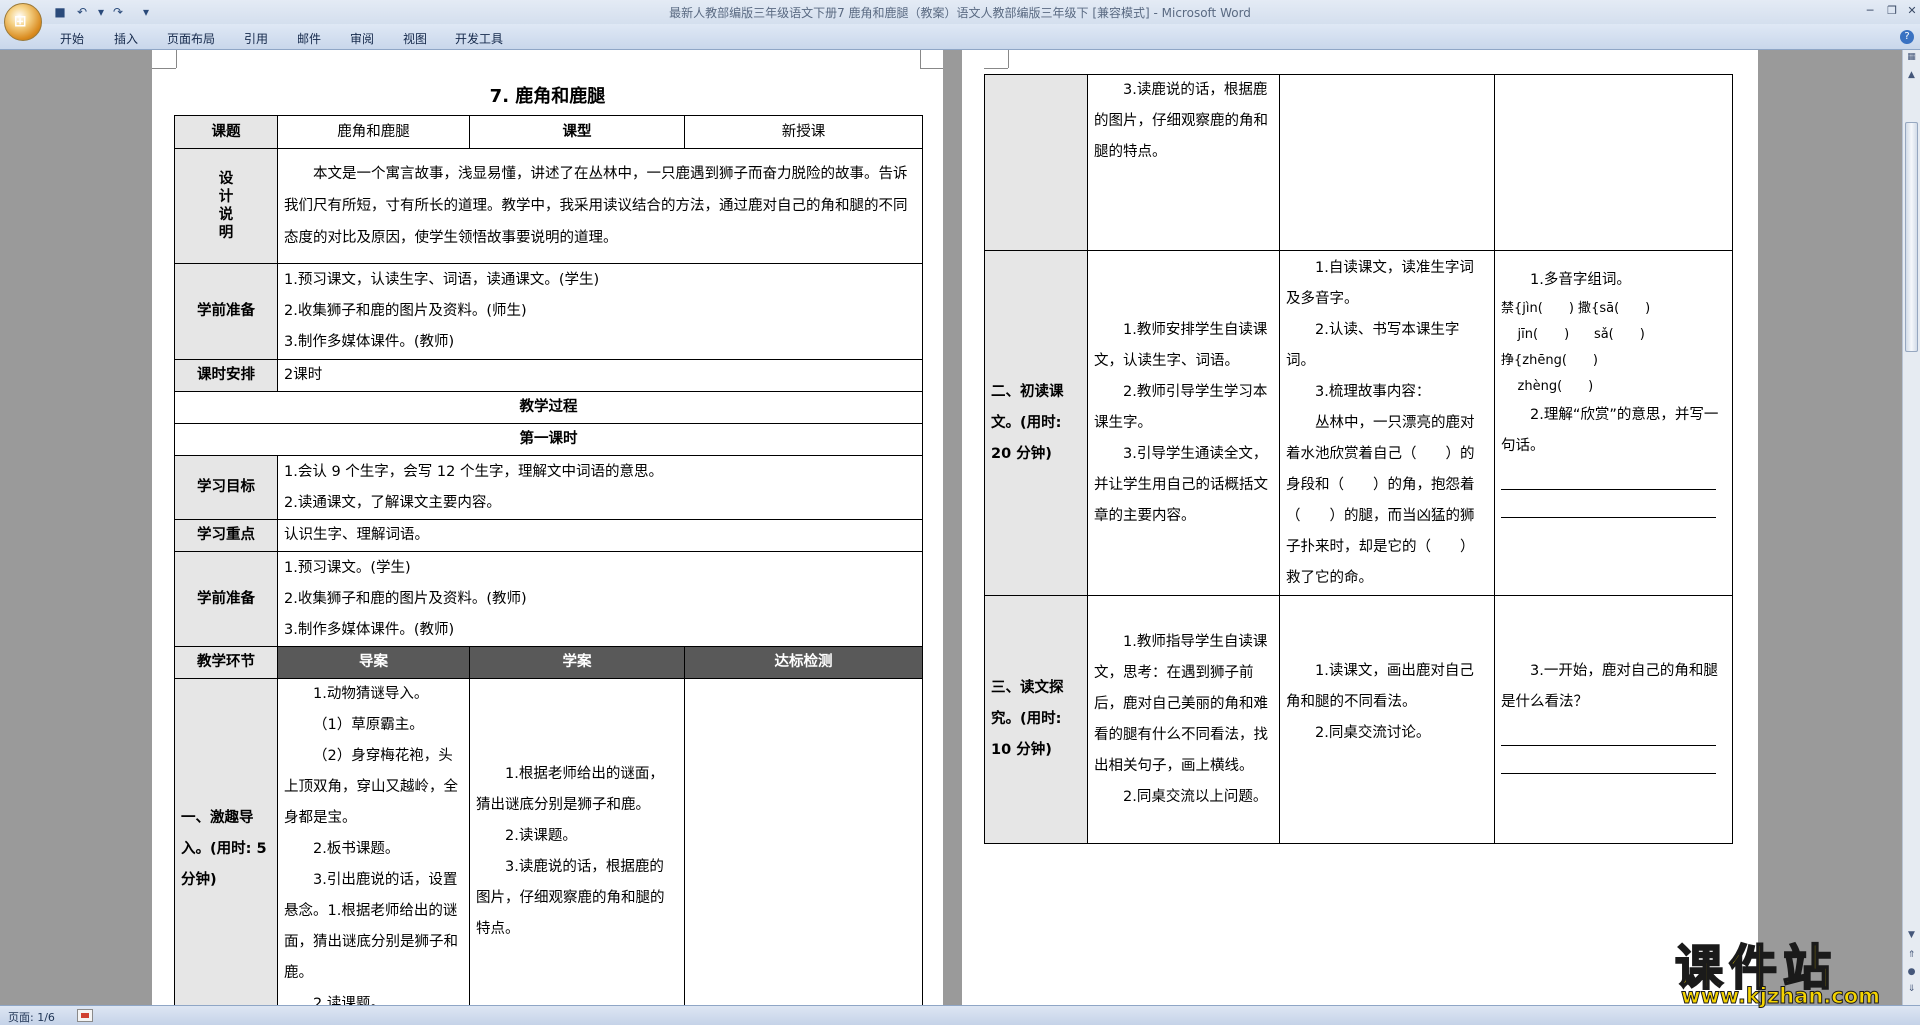 The width and height of the screenshot is (1920, 1025). Describe the element at coordinates (577, 132) in the screenshot. I see `cell-label-kexing: 课型` at that location.